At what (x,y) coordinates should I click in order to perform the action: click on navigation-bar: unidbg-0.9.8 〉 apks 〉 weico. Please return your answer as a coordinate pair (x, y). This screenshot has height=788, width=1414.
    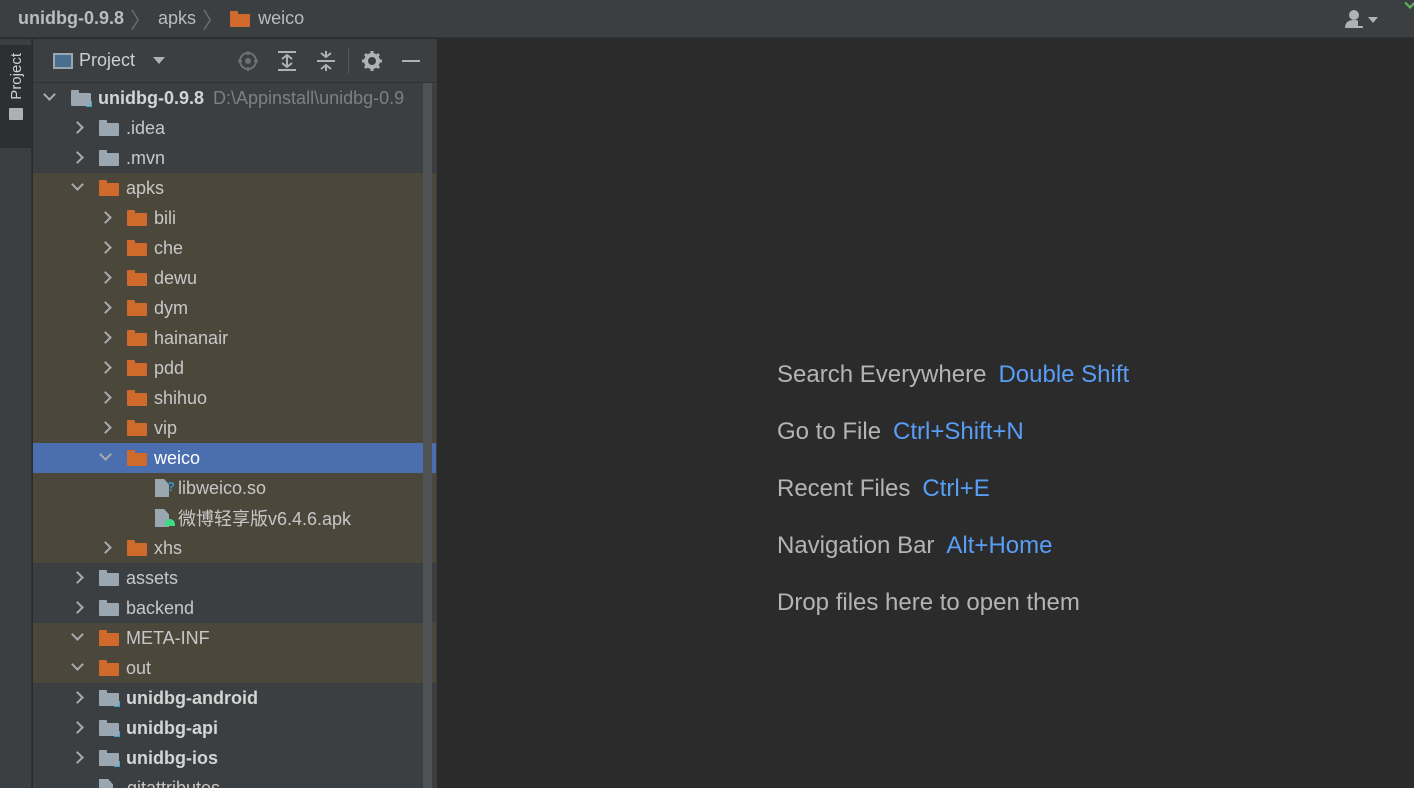
    Looking at the image, I should click on (707, 19).